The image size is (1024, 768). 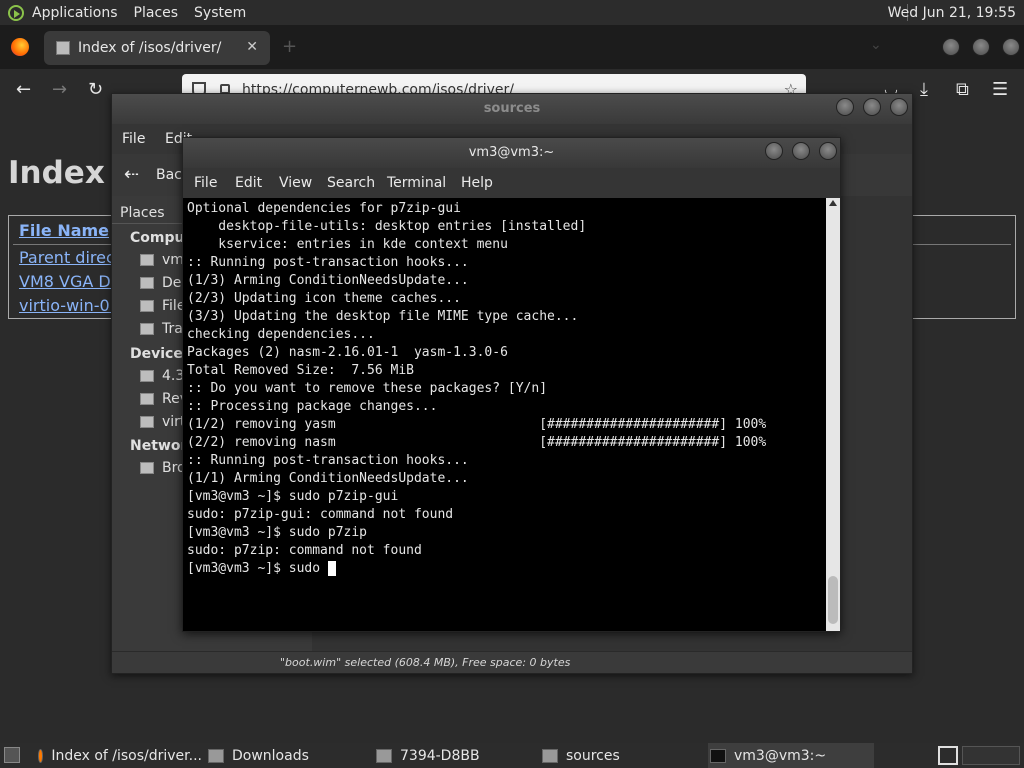 I want to click on fm-maximize-button, so click(x=872, y=107).